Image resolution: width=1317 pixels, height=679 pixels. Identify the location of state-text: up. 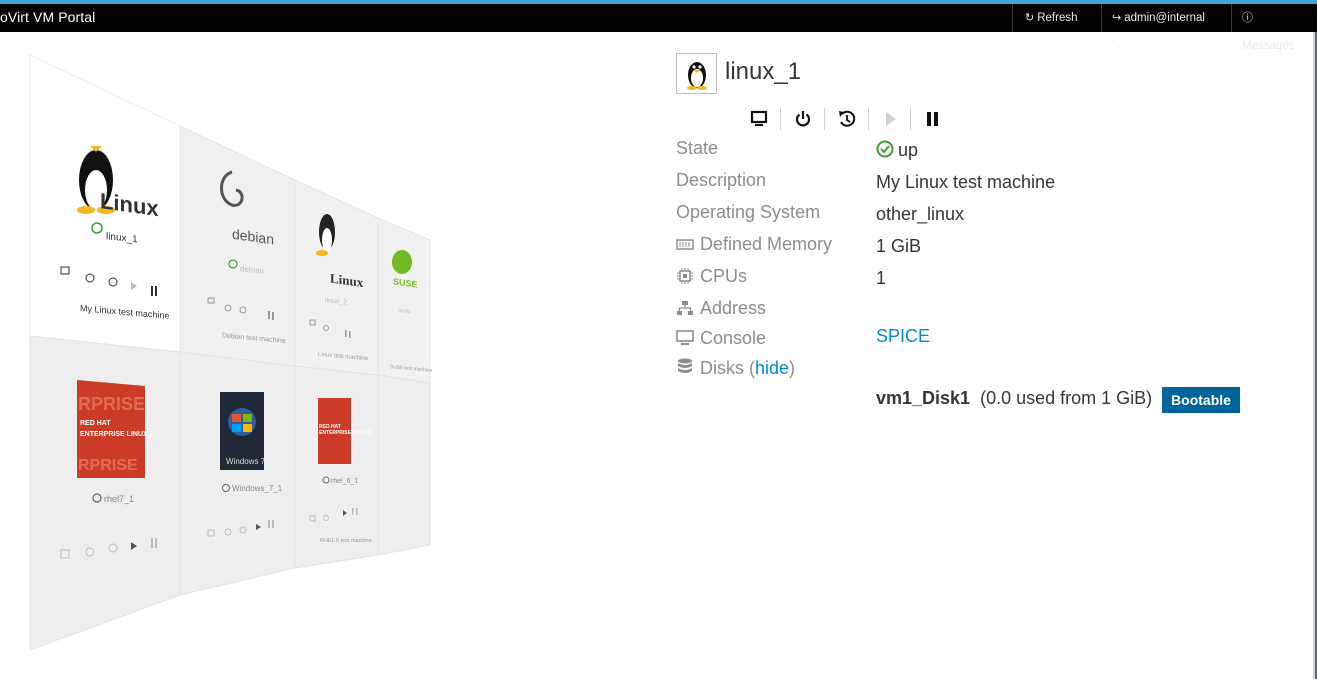
(908, 150).